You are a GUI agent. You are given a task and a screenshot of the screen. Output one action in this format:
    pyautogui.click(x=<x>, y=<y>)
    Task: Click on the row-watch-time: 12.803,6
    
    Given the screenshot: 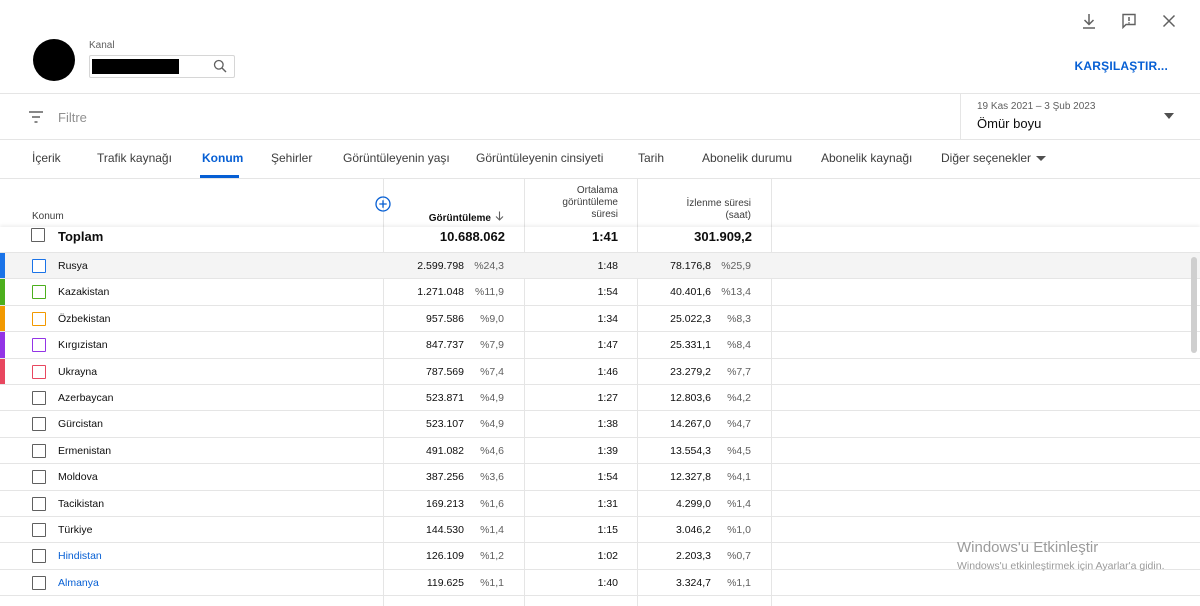 What is the action you would take?
    pyautogui.click(x=690, y=398)
    